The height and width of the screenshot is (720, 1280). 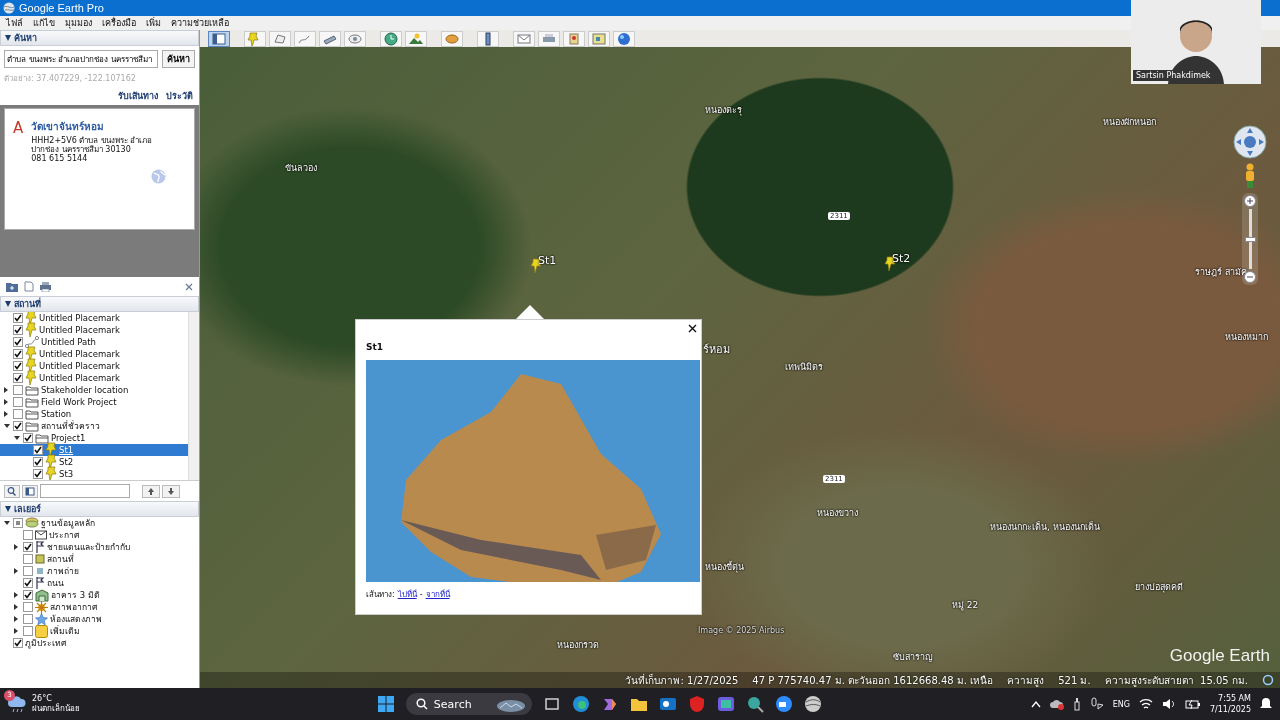 I want to click on close-icon, so click(x=692, y=328).